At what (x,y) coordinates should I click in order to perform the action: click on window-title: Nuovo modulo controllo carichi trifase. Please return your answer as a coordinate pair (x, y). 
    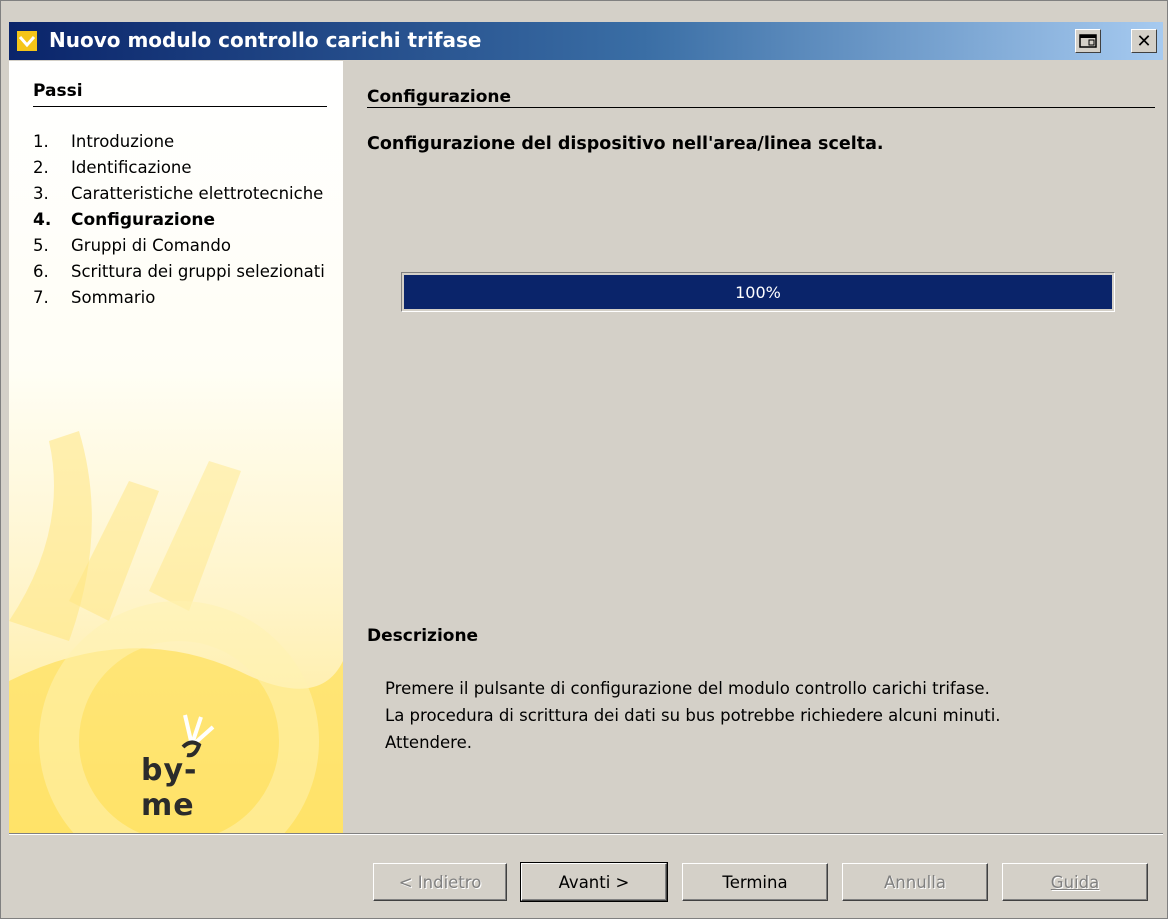
    Looking at the image, I should click on (265, 40).